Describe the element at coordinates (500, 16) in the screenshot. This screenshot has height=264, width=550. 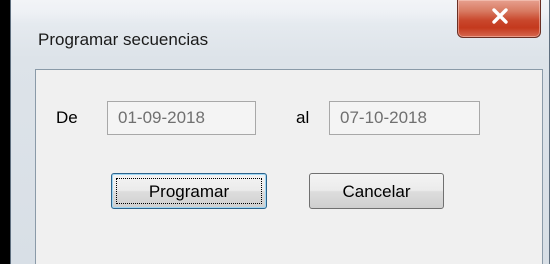
I see `close-icon` at that location.